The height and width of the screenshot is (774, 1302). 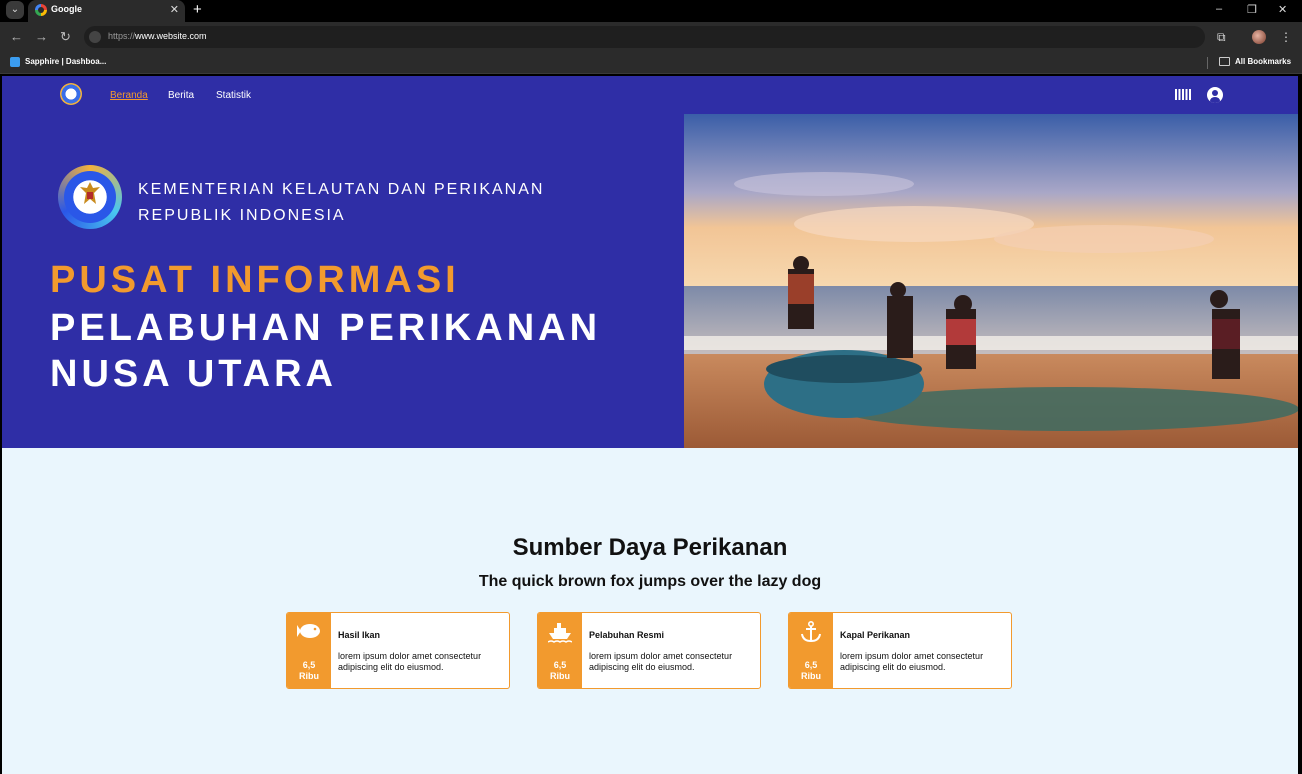 I want to click on hero-headline-accent: PUSAT INFORMASI, so click(x=255, y=280).